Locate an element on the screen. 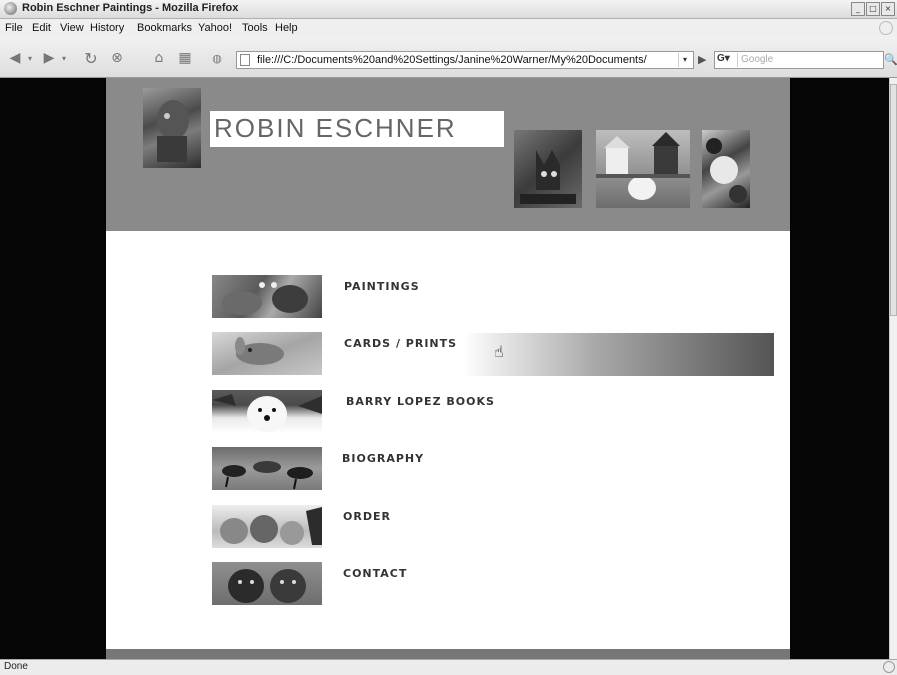  close-button: × is located at coordinates (888, 9).